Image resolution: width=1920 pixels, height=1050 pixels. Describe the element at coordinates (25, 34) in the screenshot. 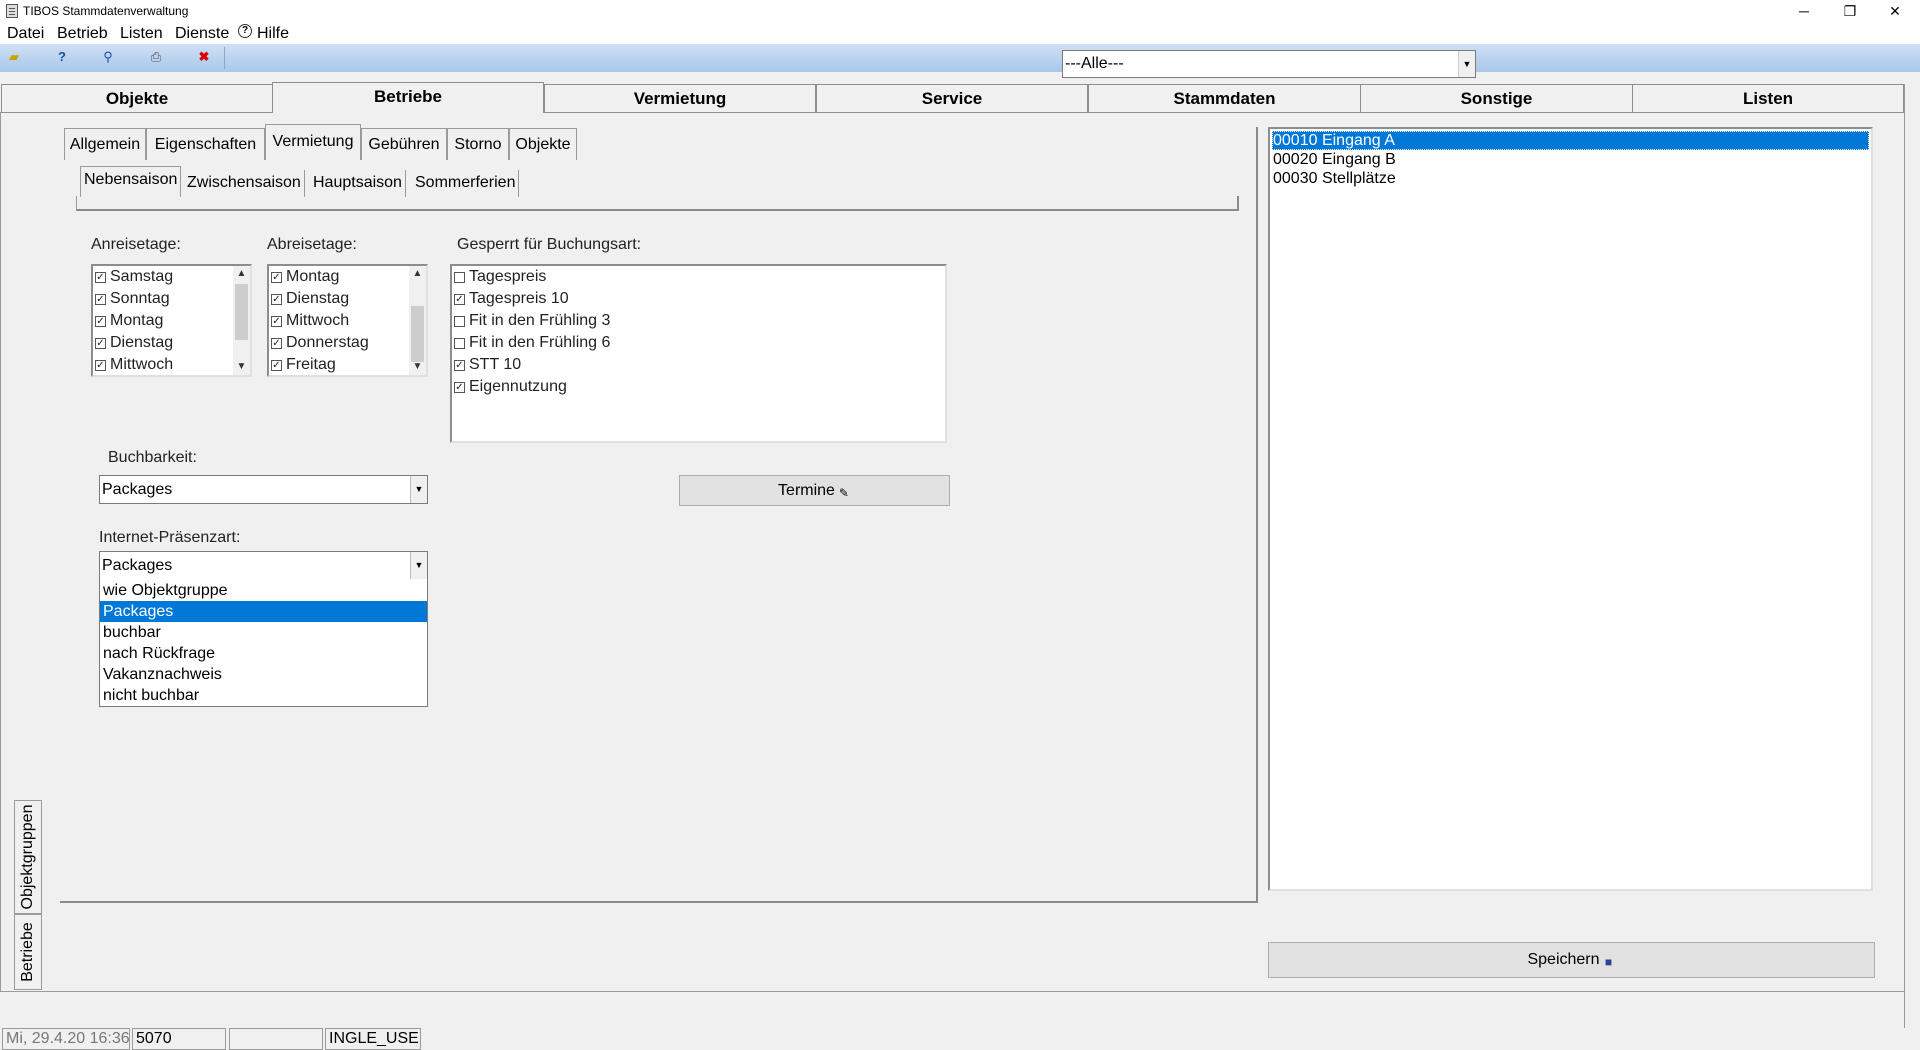

I see `menu-datei: Datei` at that location.